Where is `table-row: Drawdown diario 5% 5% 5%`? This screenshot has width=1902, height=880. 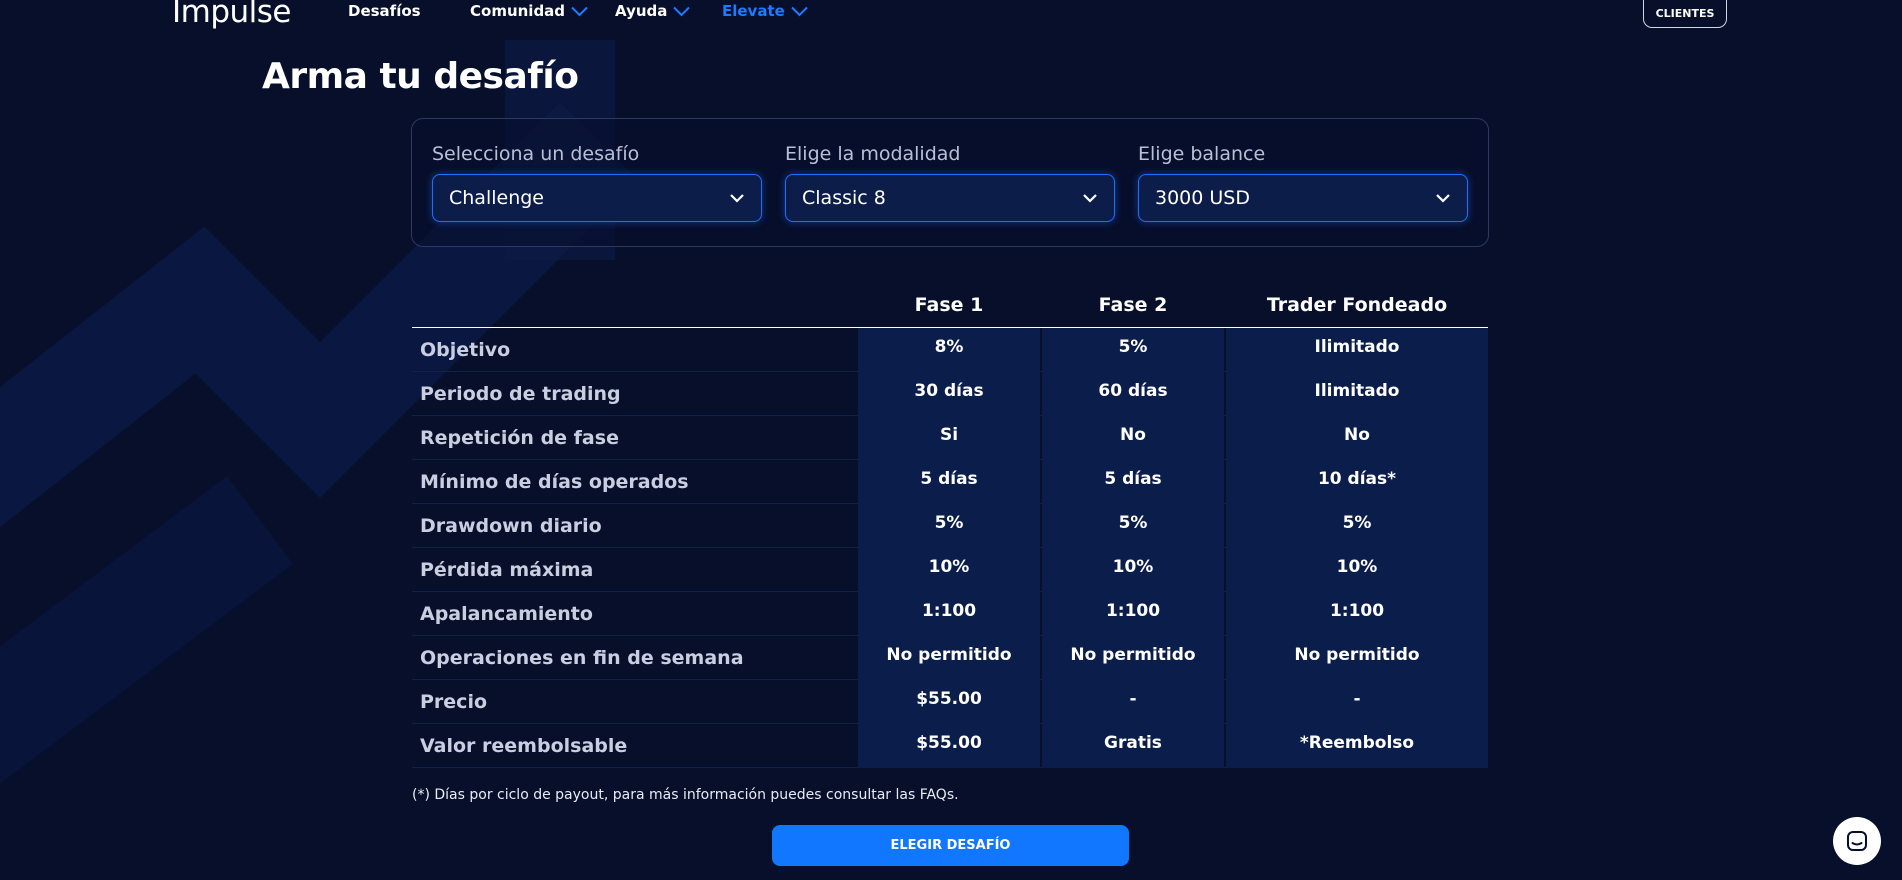
table-row: Drawdown diario 5% 5% 5% is located at coordinates (950, 526).